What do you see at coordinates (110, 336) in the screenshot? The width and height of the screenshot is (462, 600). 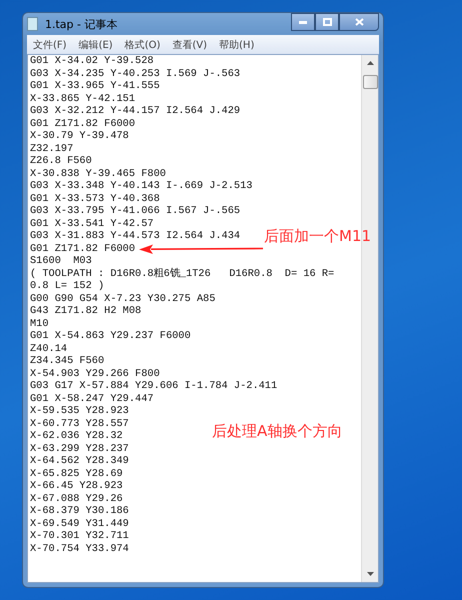 I see `code-line: G01 X-54.863 Y29.237 F6000` at bounding box center [110, 336].